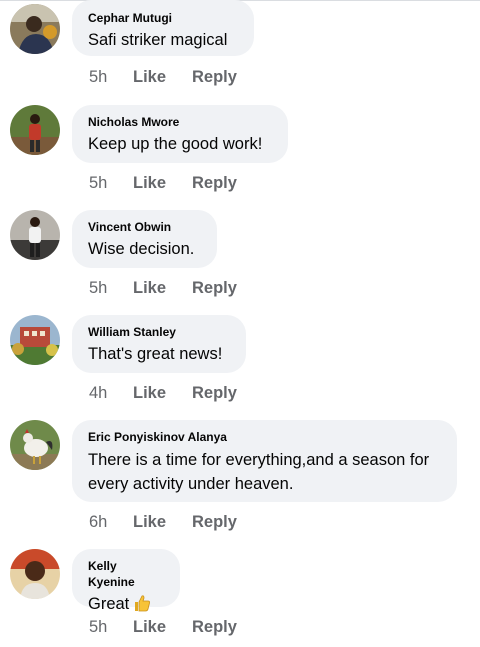 The image size is (480, 647). Describe the element at coordinates (144, 239) in the screenshot. I see `comment-bubble: Vincent Obwin Wise decision.` at that location.